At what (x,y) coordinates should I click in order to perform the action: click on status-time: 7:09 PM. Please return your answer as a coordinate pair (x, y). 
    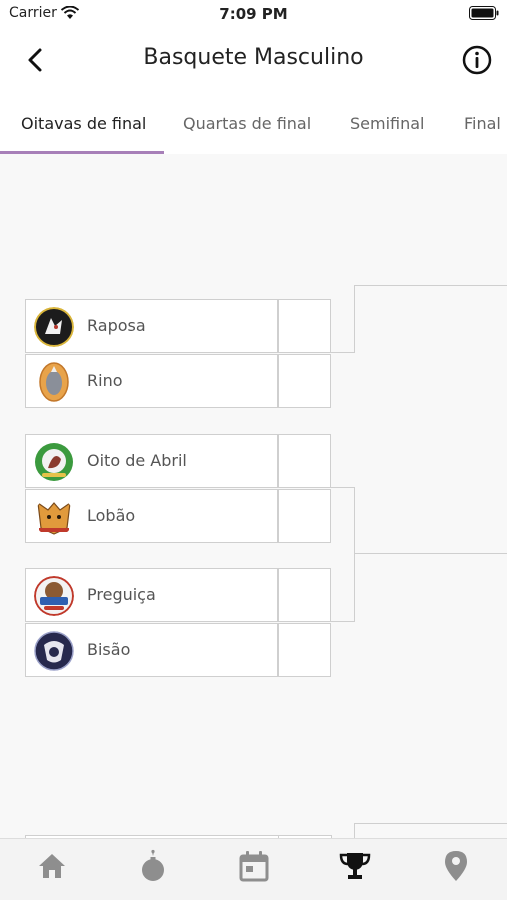
    Looking at the image, I should click on (253, 14).